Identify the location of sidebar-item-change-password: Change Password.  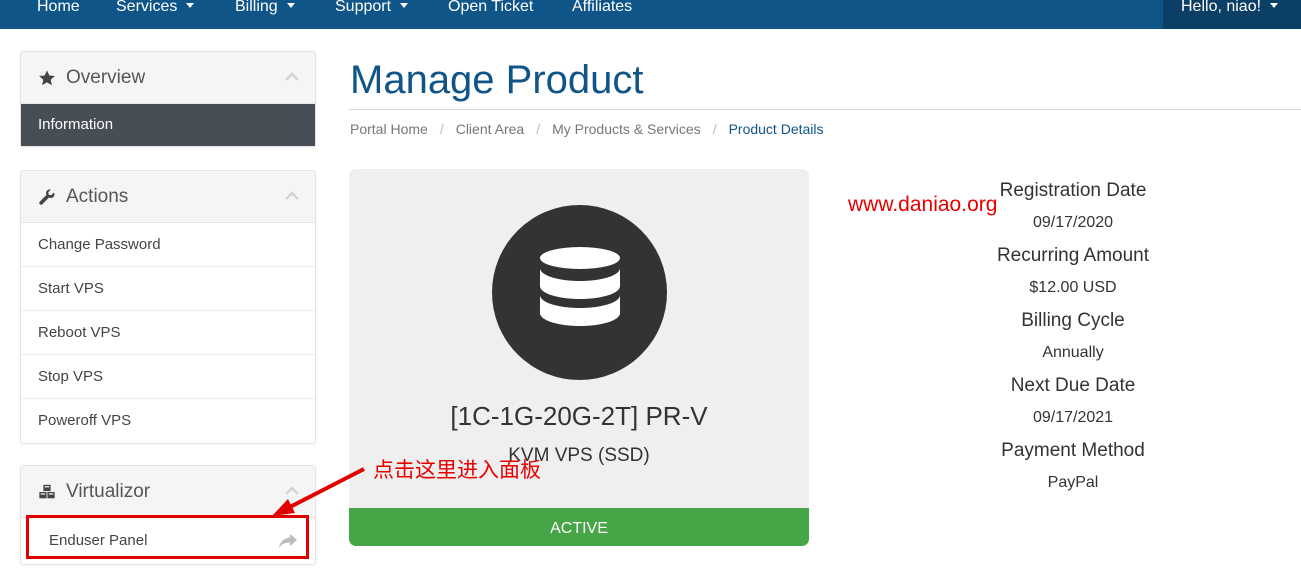
(168, 245).